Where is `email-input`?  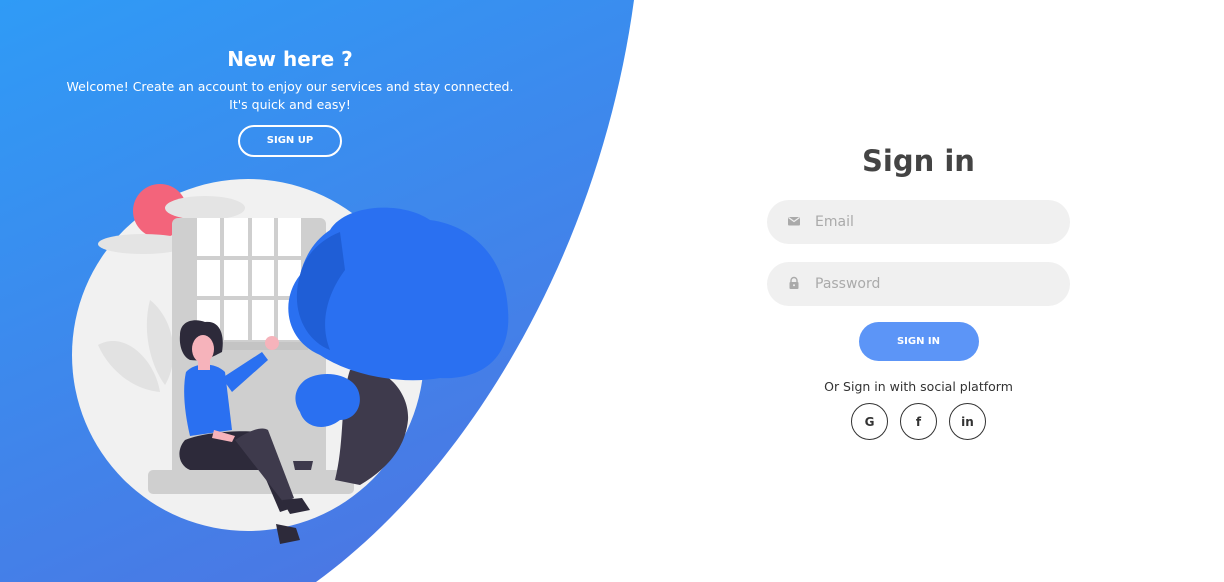
email-input is located at coordinates (935, 222).